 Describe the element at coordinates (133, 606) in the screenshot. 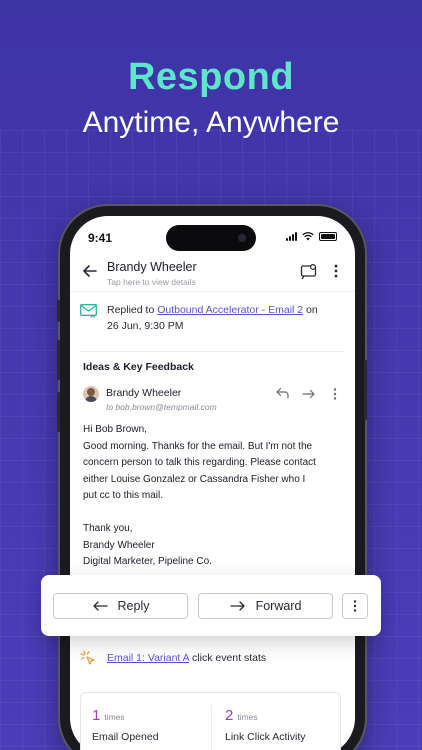

I see `reply-label: Reply` at that location.